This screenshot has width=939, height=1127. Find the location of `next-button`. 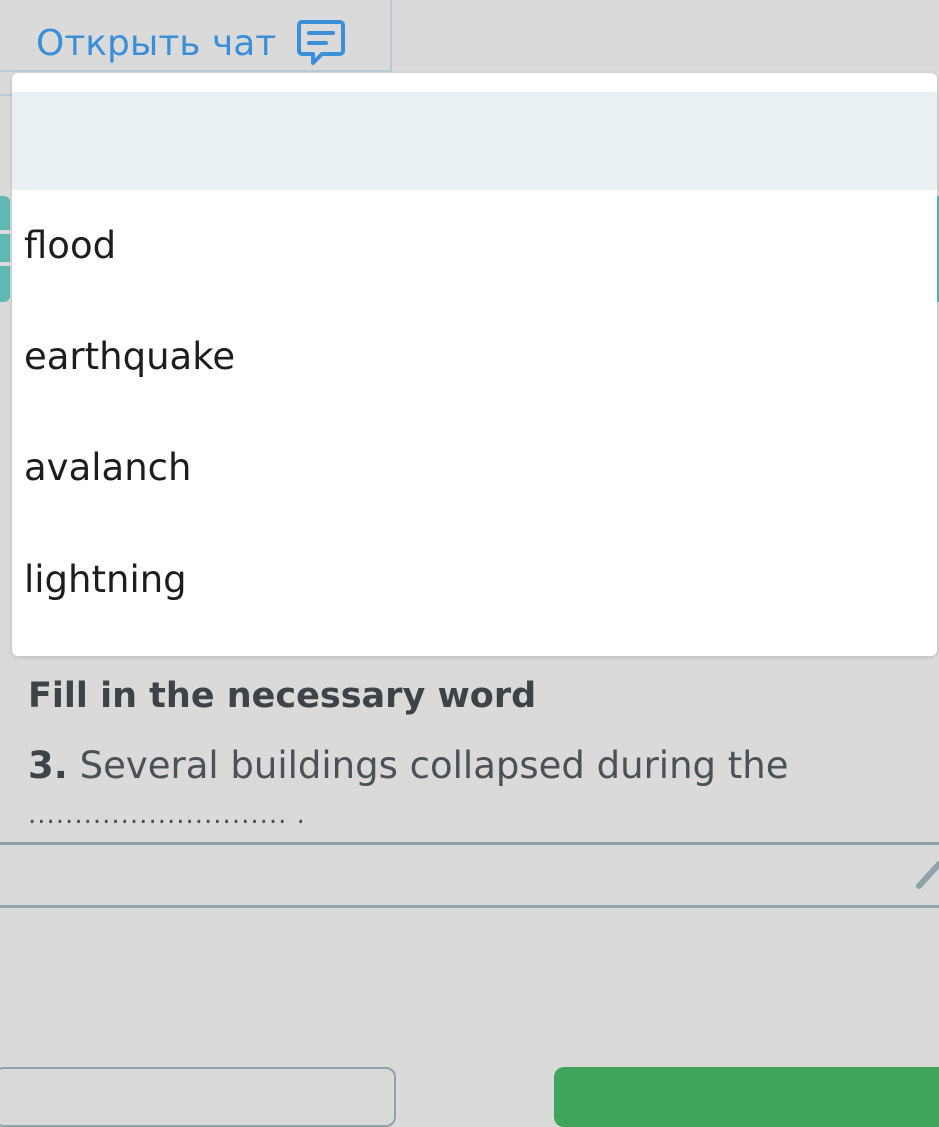

next-button is located at coordinates (746, 1097).